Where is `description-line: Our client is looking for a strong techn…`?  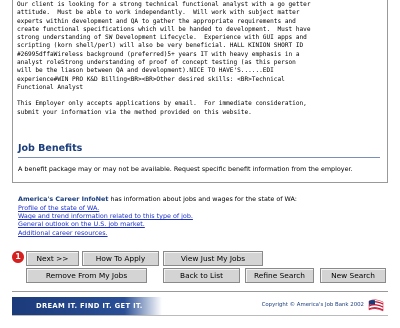
description-line: Our client is looking for a strong techn… is located at coordinates (164, 4).